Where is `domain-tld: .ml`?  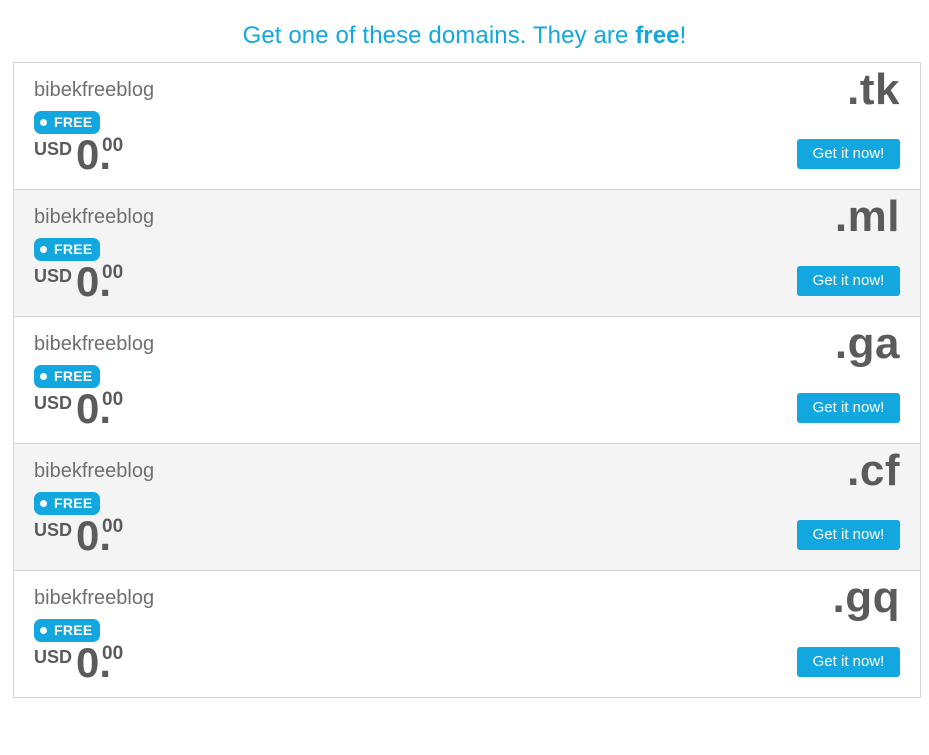 domain-tld: .ml is located at coordinates (867, 216).